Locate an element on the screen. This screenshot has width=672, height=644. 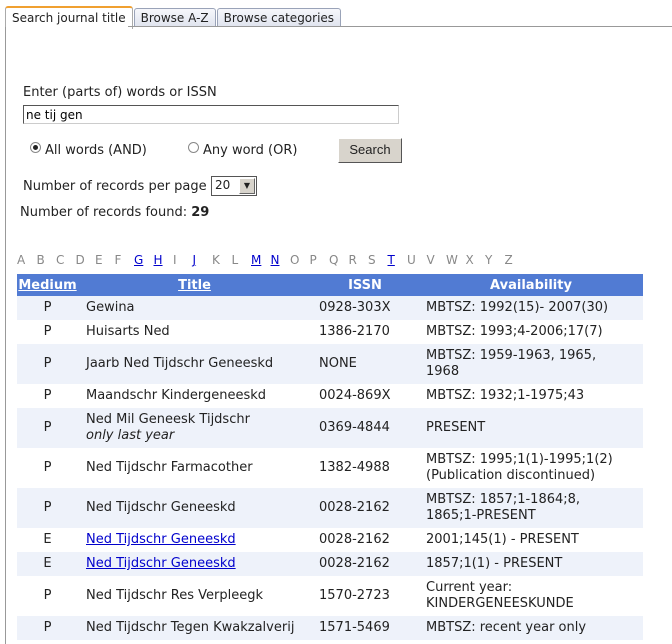
availability-line: 1865;1-PRESENT is located at coordinates (481, 515).